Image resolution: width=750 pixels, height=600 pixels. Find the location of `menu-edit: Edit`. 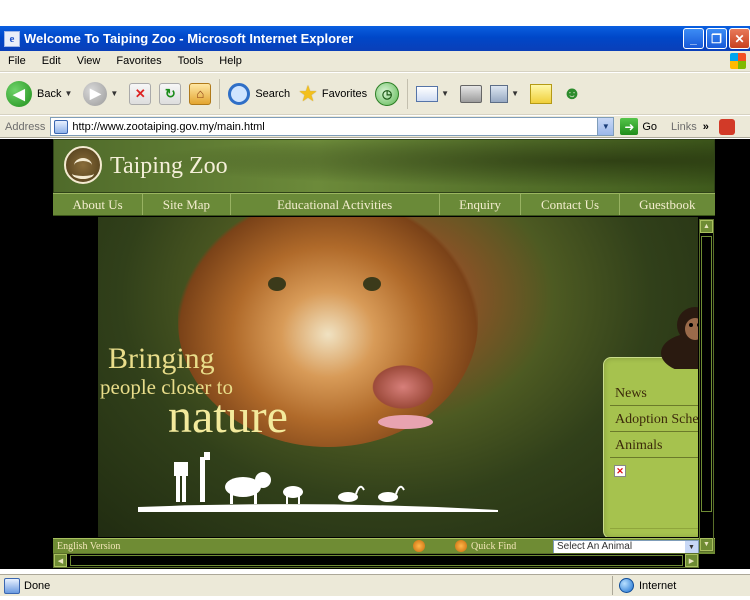

menu-edit: Edit is located at coordinates (51, 61).